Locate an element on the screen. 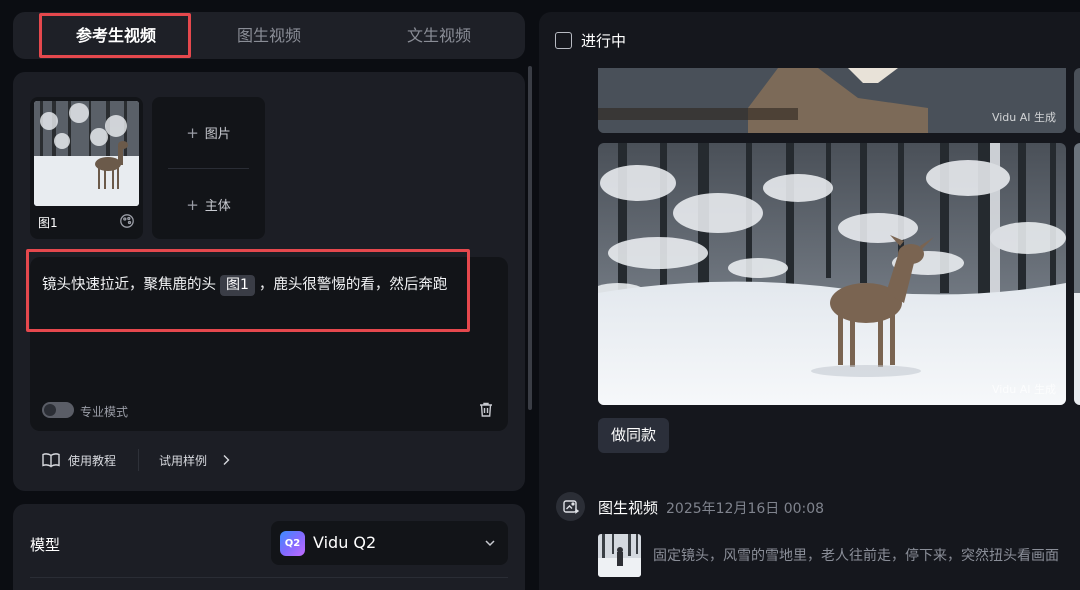 The width and height of the screenshot is (1080, 590). pro-mode-toggle is located at coordinates (58, 410).